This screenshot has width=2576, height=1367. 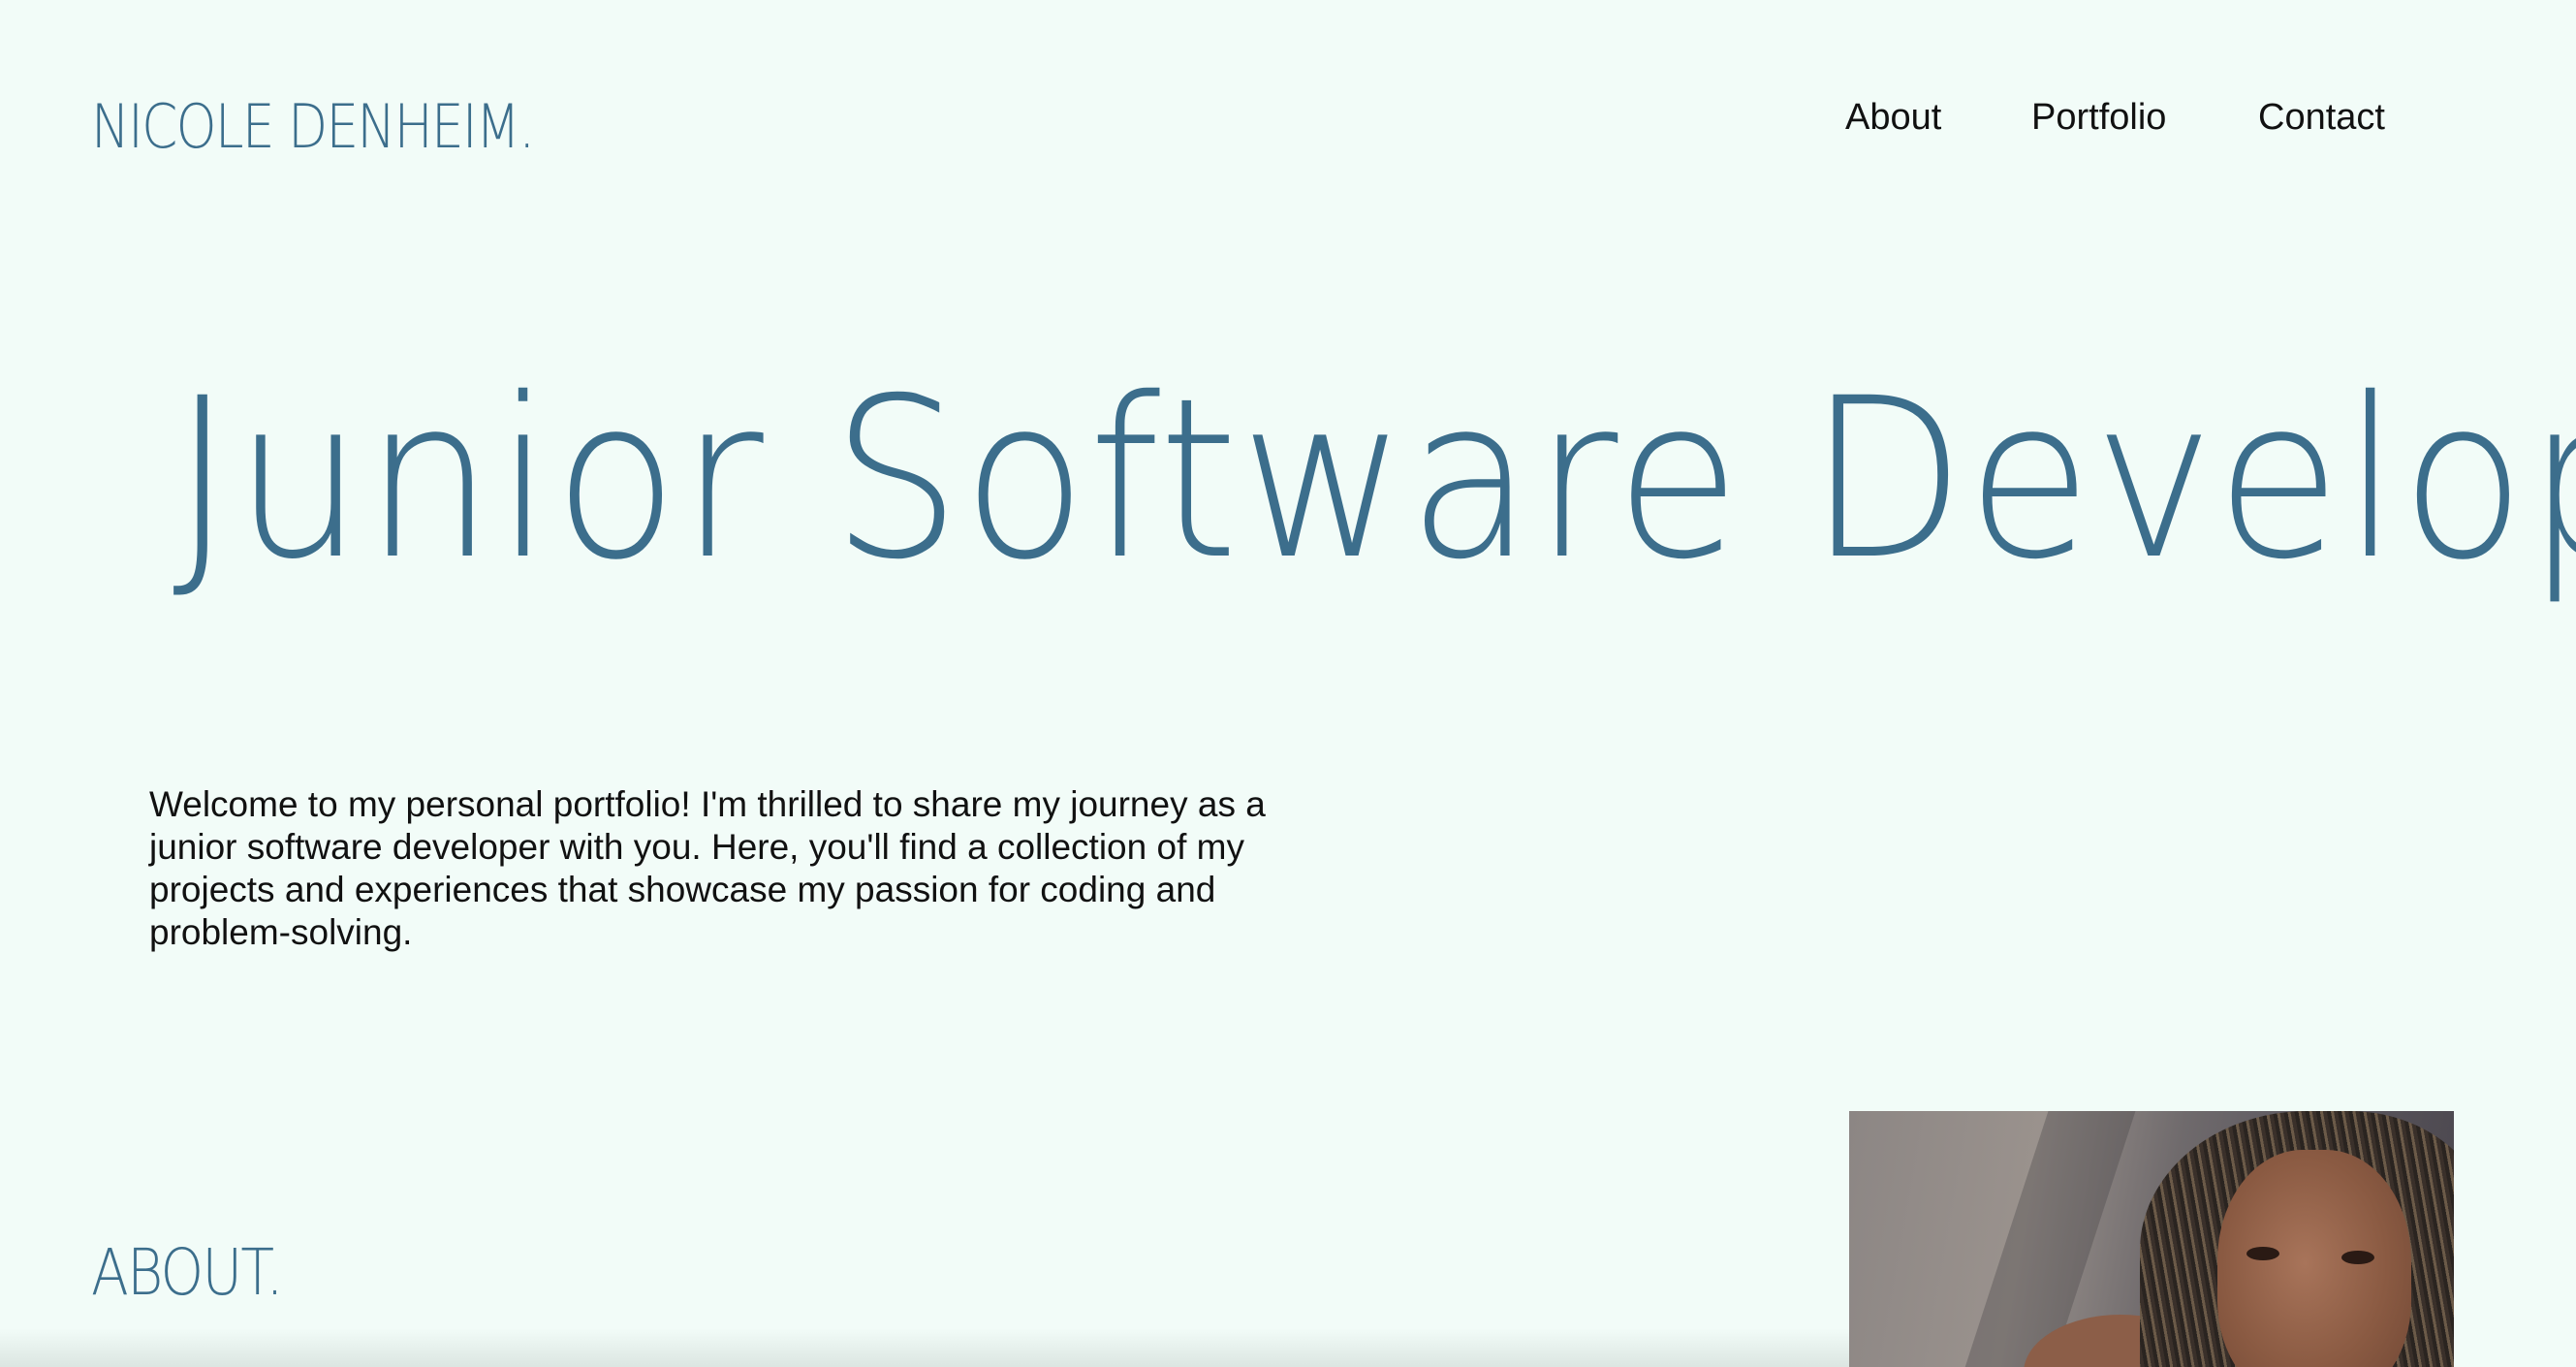 What do you see at coordinates (1893, 117) in the screenshot?
I see `nav-about-link: About` at bounding box center [1893, 117].